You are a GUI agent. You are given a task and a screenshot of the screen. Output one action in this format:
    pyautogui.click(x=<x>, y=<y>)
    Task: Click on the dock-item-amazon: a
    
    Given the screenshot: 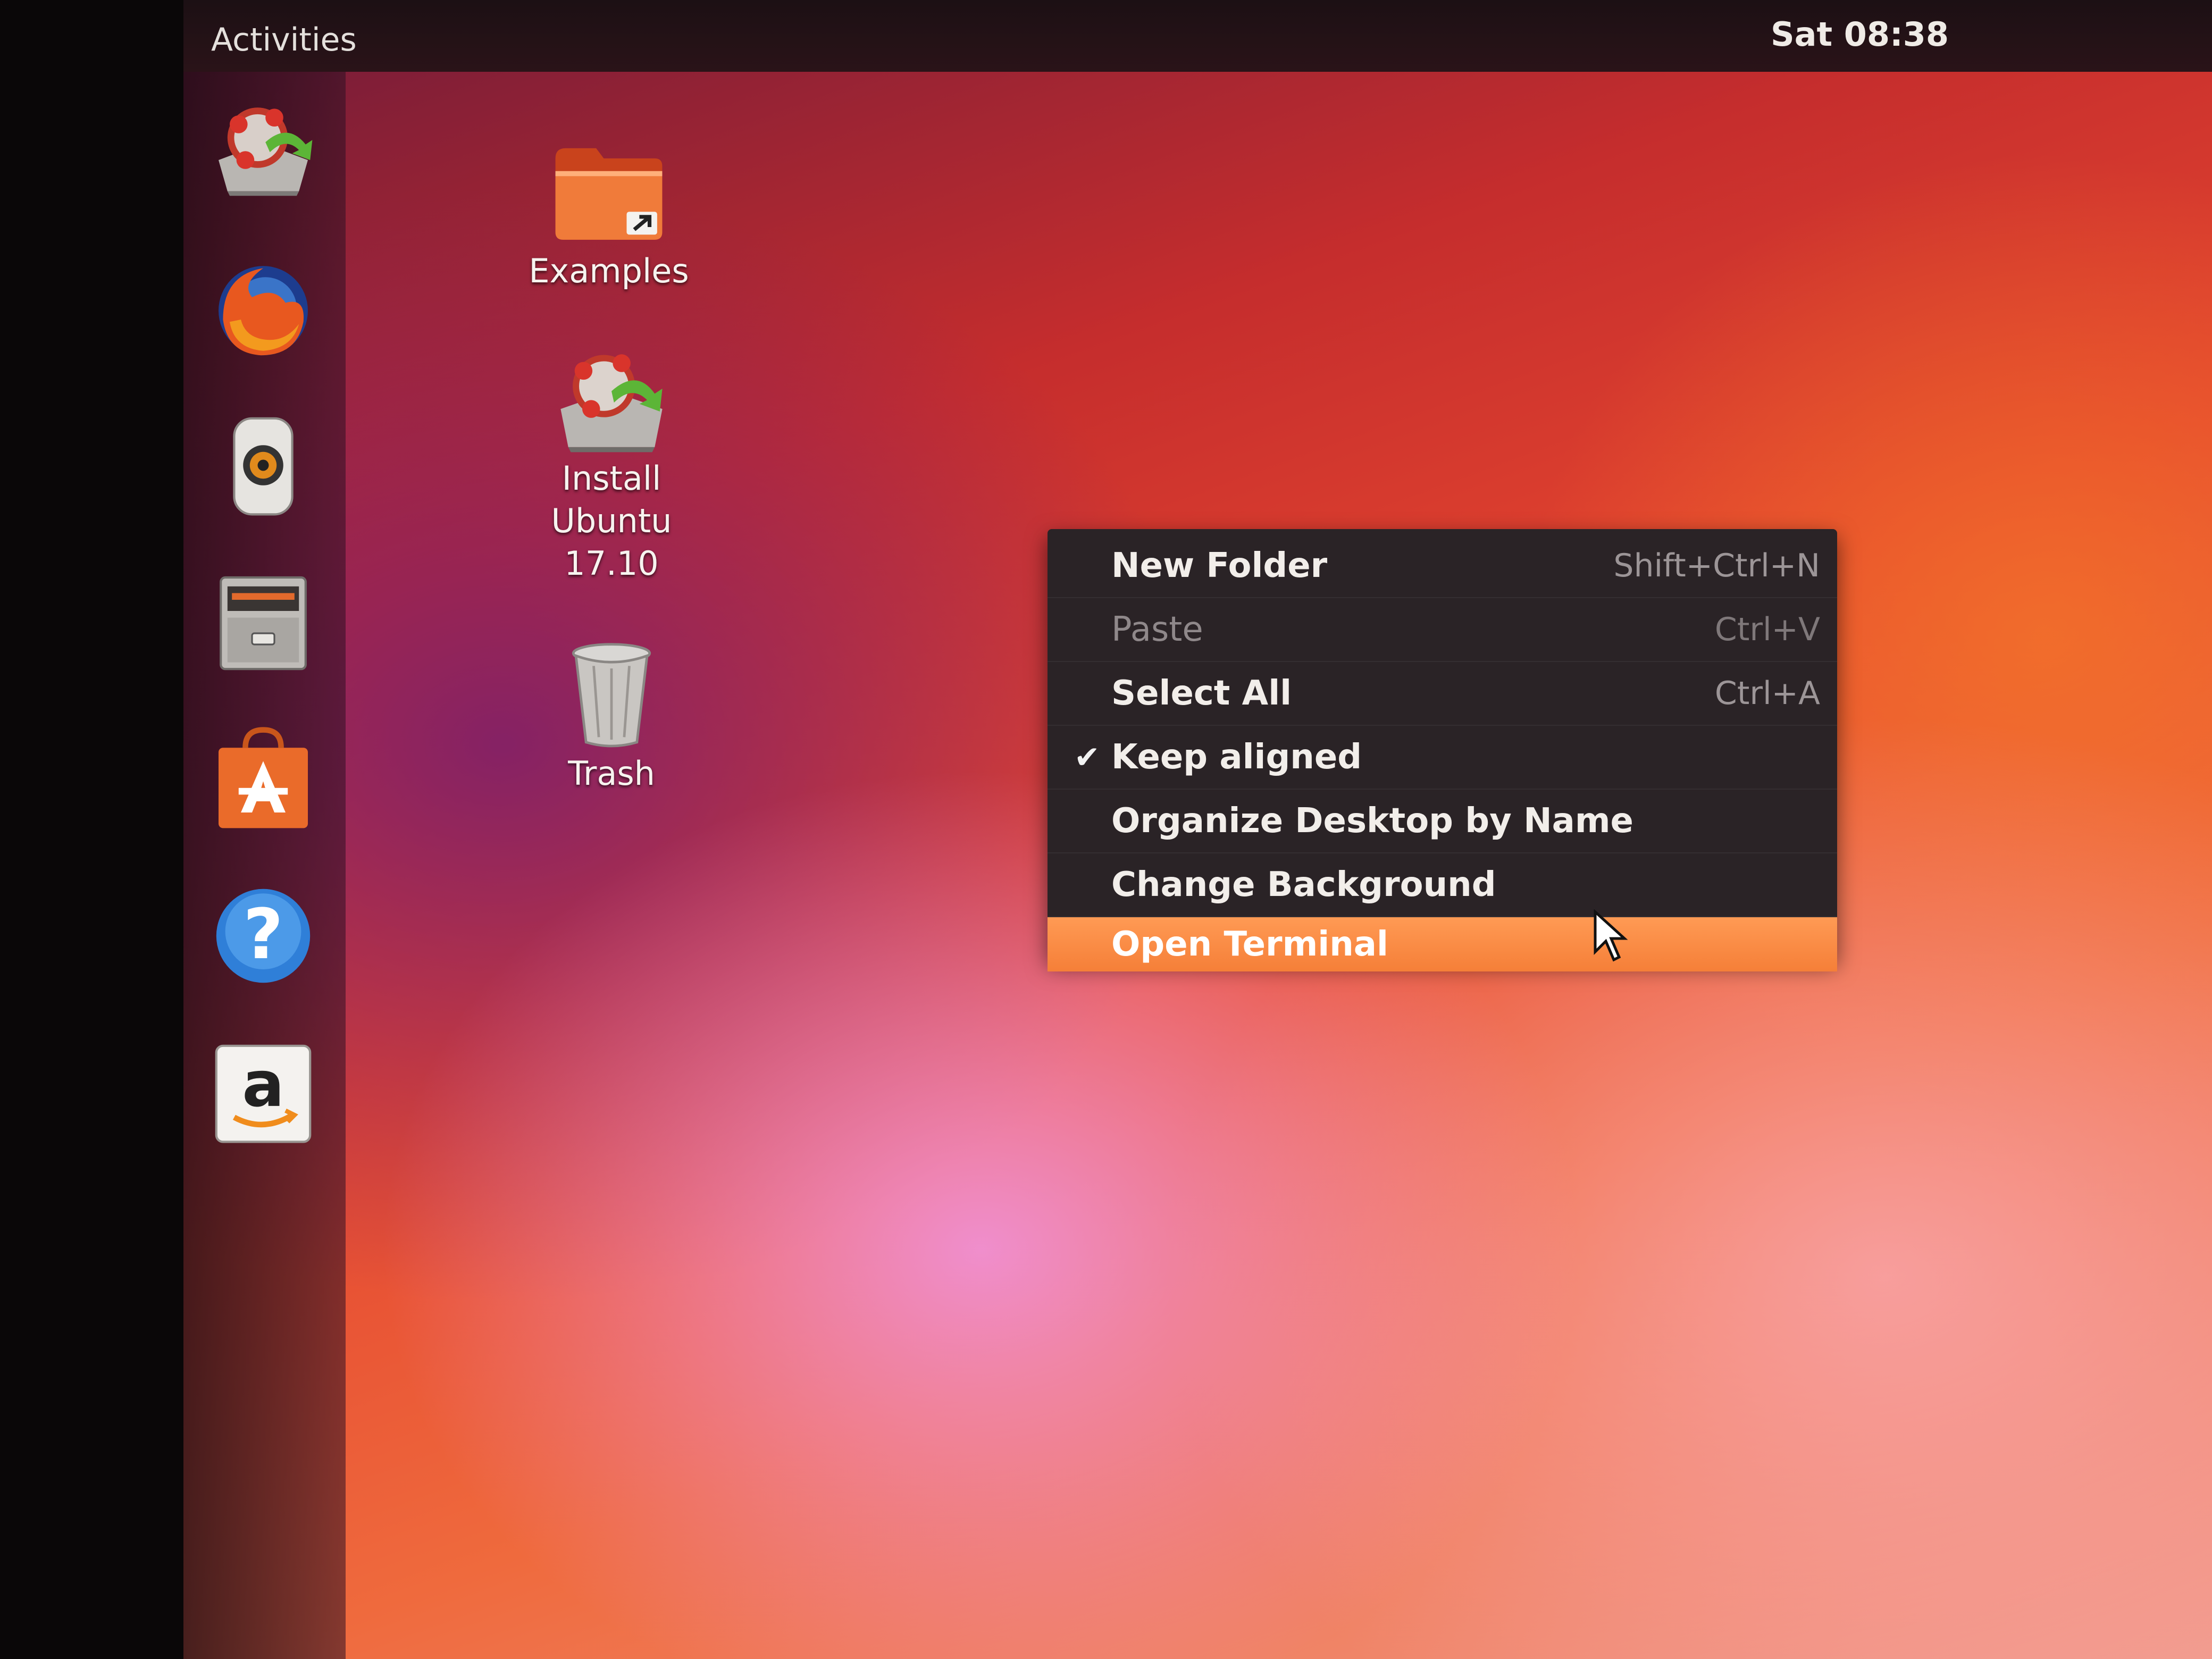 What is the action you would take?
    pyautogui.click(x=263, y=1093)
    